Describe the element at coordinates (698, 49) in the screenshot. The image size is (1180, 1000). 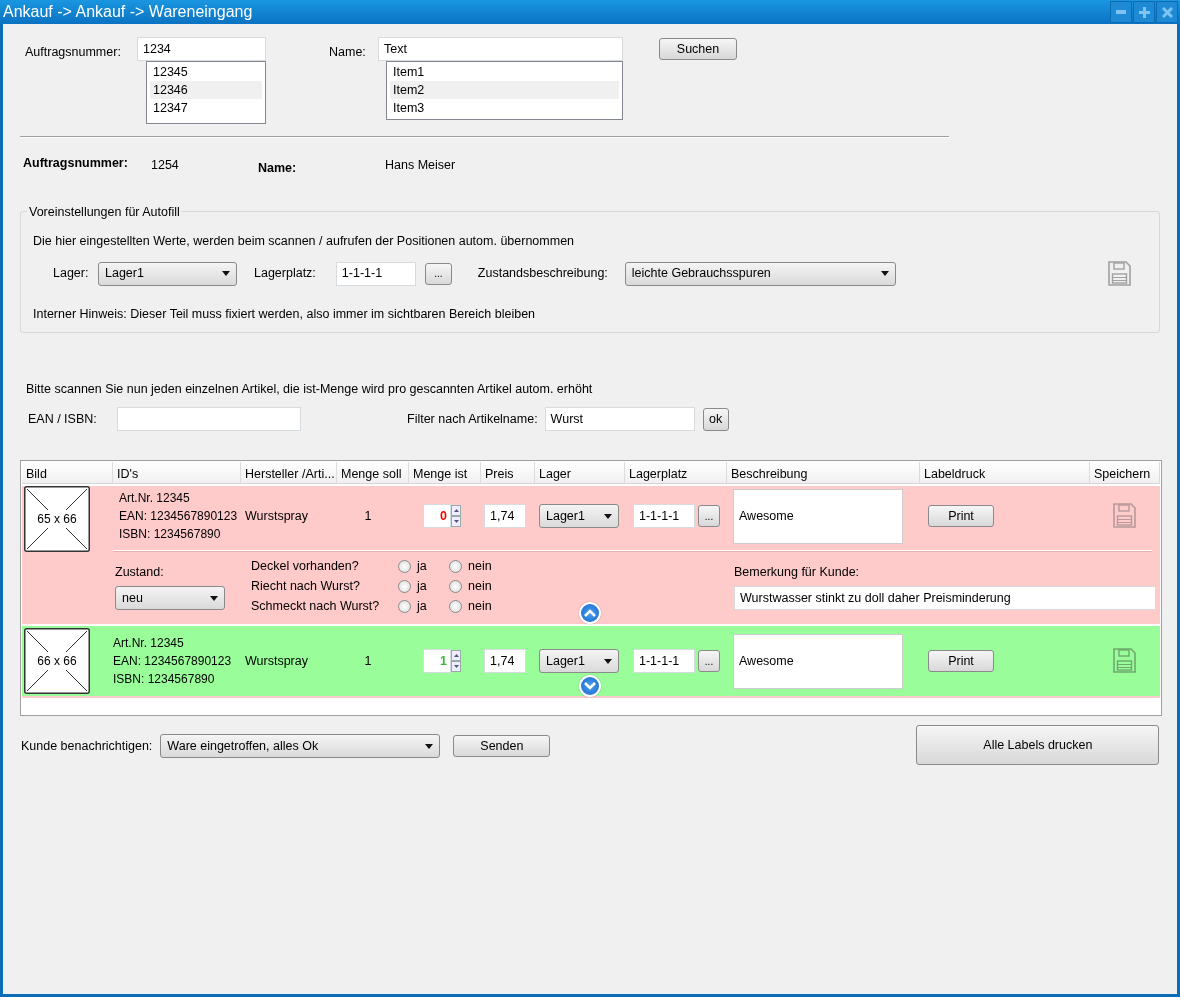
I see `search-button: Suchen` at that location.